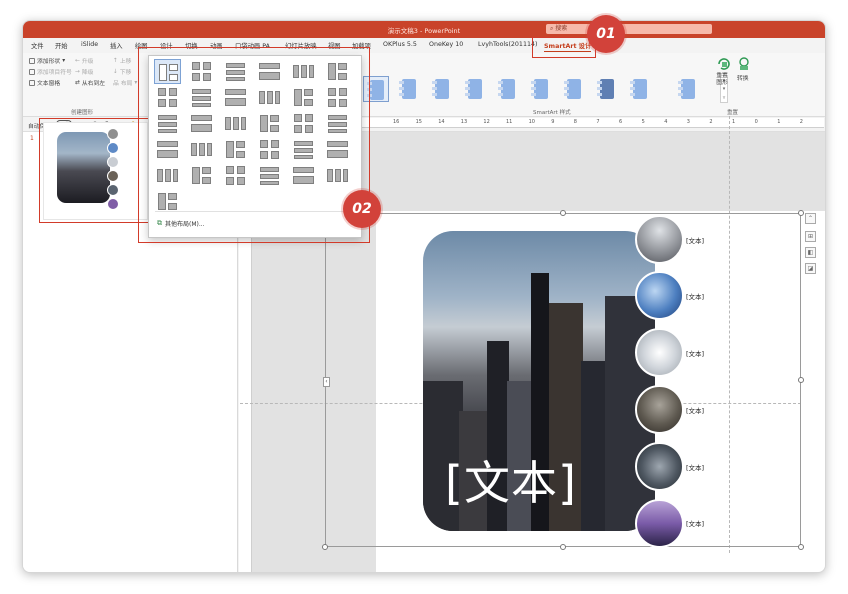 This screenshot has width=848, height=594. What do you see at coordinates (116, 45) in the screenshot?
I see `tab-insert: 插入` at bounding box center [116, 45].